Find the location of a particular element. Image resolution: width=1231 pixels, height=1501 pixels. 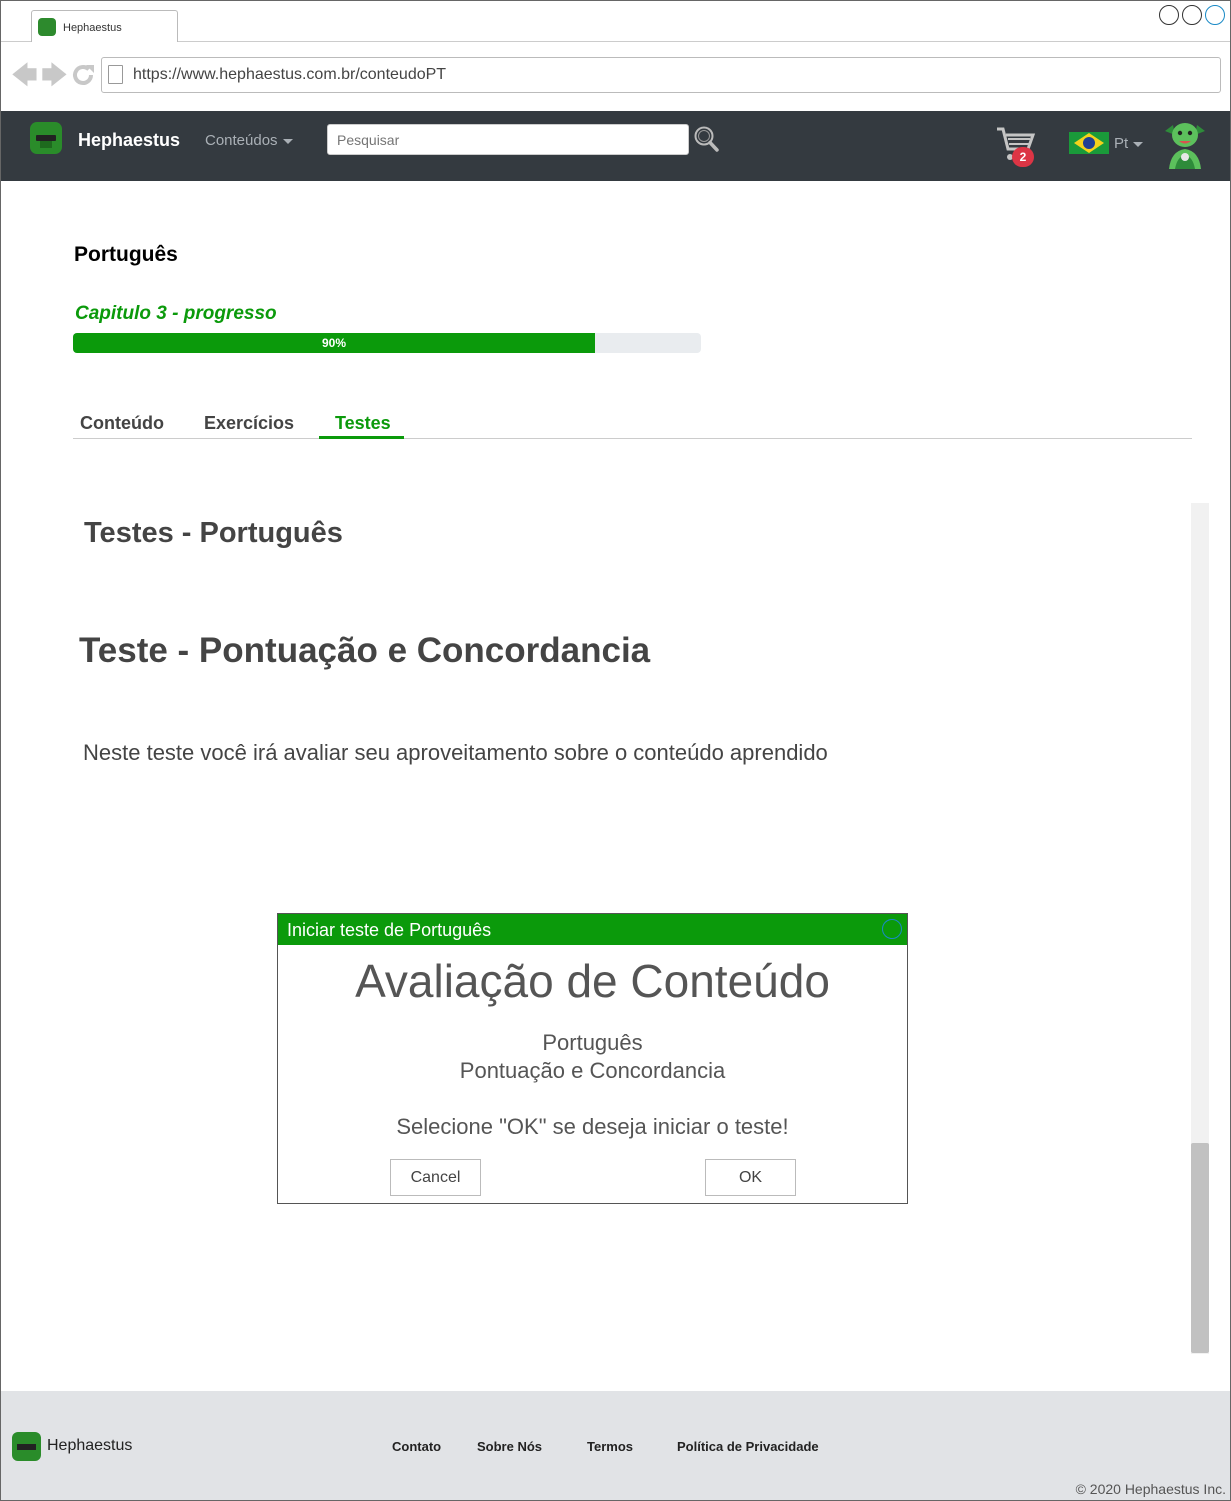

language-dropdown: Pt is located at coordinates (1129, 143).